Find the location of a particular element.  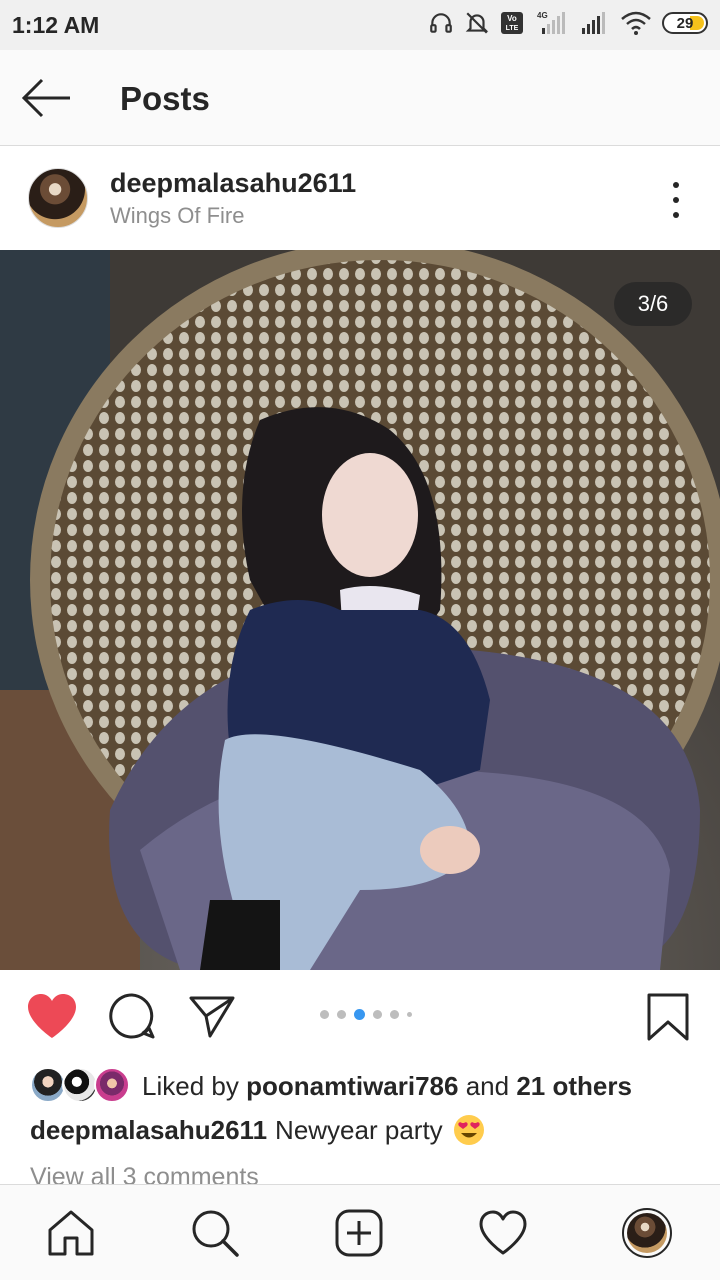

status-time: 1:12 AM is located at coordinates (56, 24).